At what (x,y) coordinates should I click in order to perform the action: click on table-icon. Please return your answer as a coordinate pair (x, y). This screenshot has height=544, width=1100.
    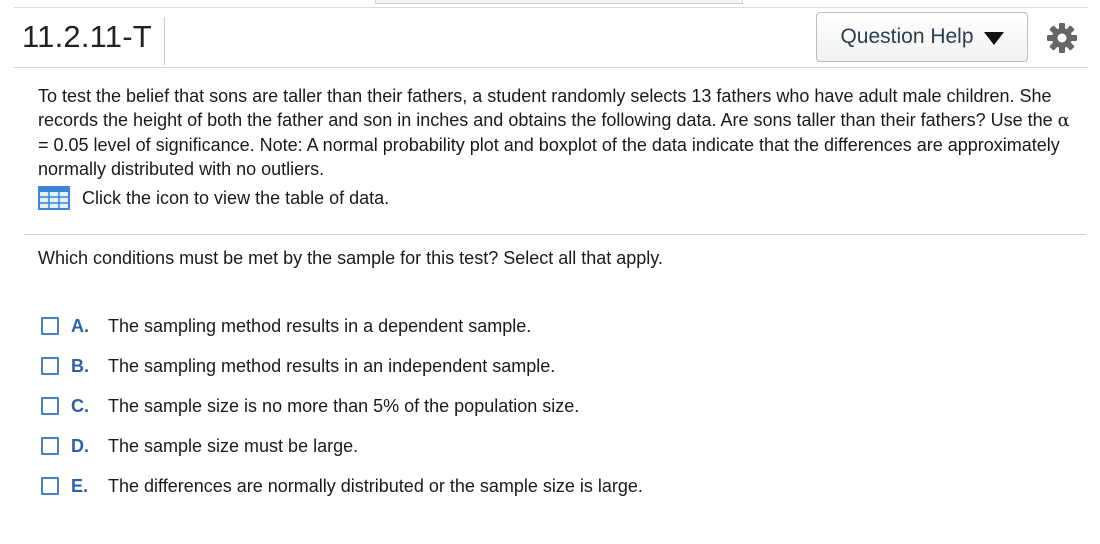
    Looking at the image, I should click on (54, 198).